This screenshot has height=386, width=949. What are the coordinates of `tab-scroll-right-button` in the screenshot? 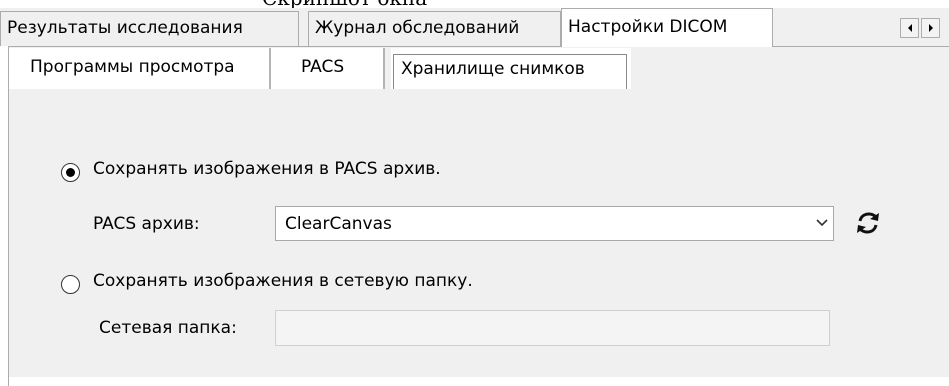 It's located at (930, 28).